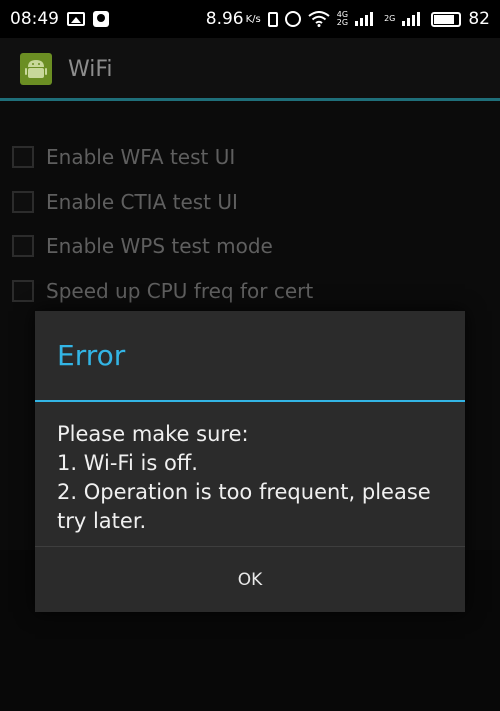 This screenshot has width=500, height=711. What do you see at coordinates (23, 246) in the screenshot?
I see `wps-test-mode-checkbox` at bounding box center [23, 246].